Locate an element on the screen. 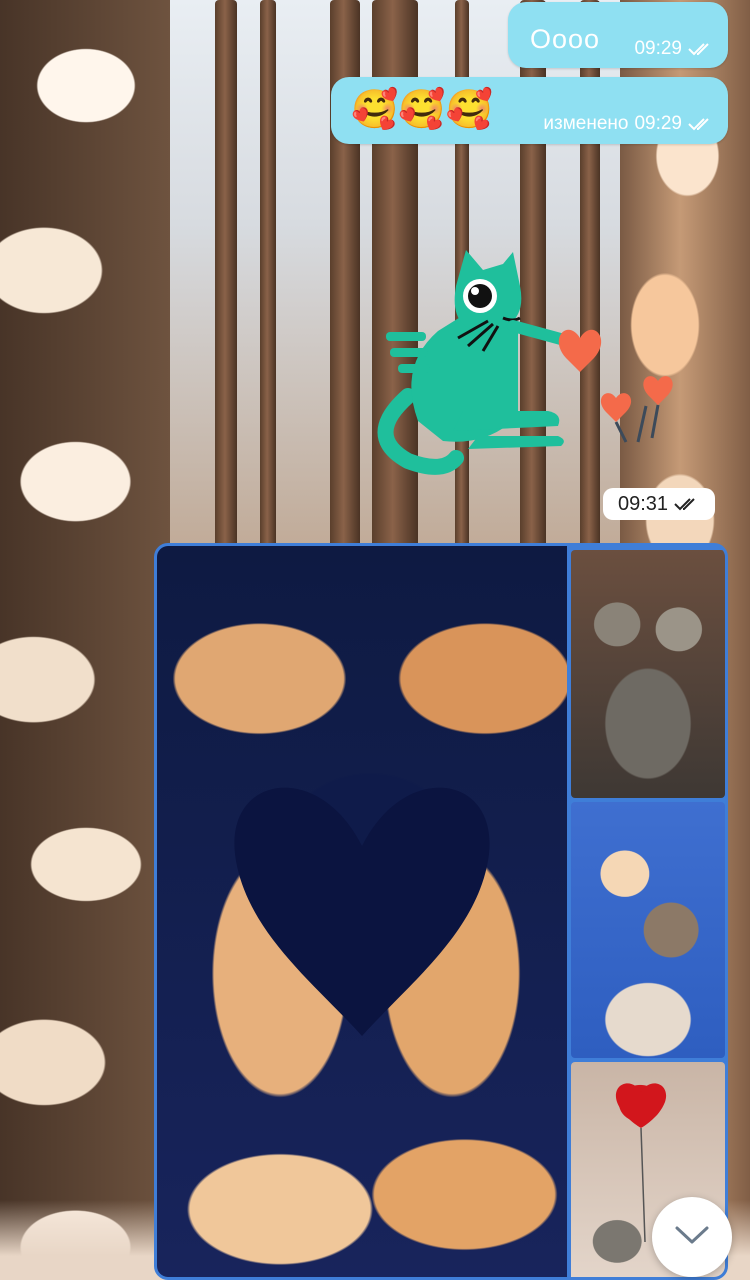 Image resolution: width=750 pixels, height=1280 pixels. message-meta: изменено 09:29 is located at coordinates (628, 124).